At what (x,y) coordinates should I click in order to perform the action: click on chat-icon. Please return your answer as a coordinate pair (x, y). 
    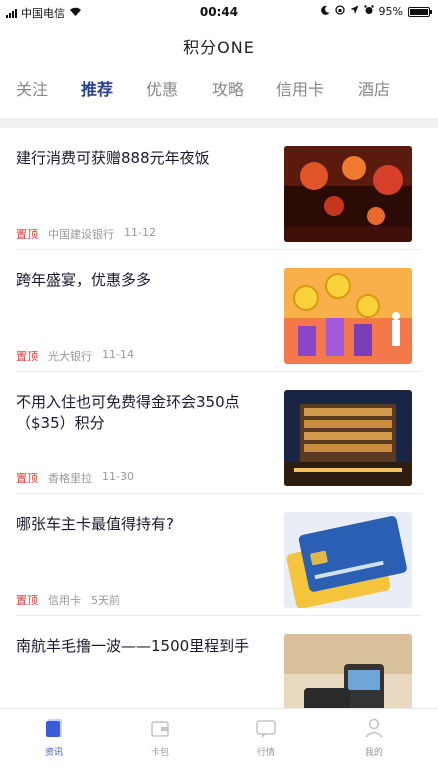
    Looking at the image, I should click on (266, 728).